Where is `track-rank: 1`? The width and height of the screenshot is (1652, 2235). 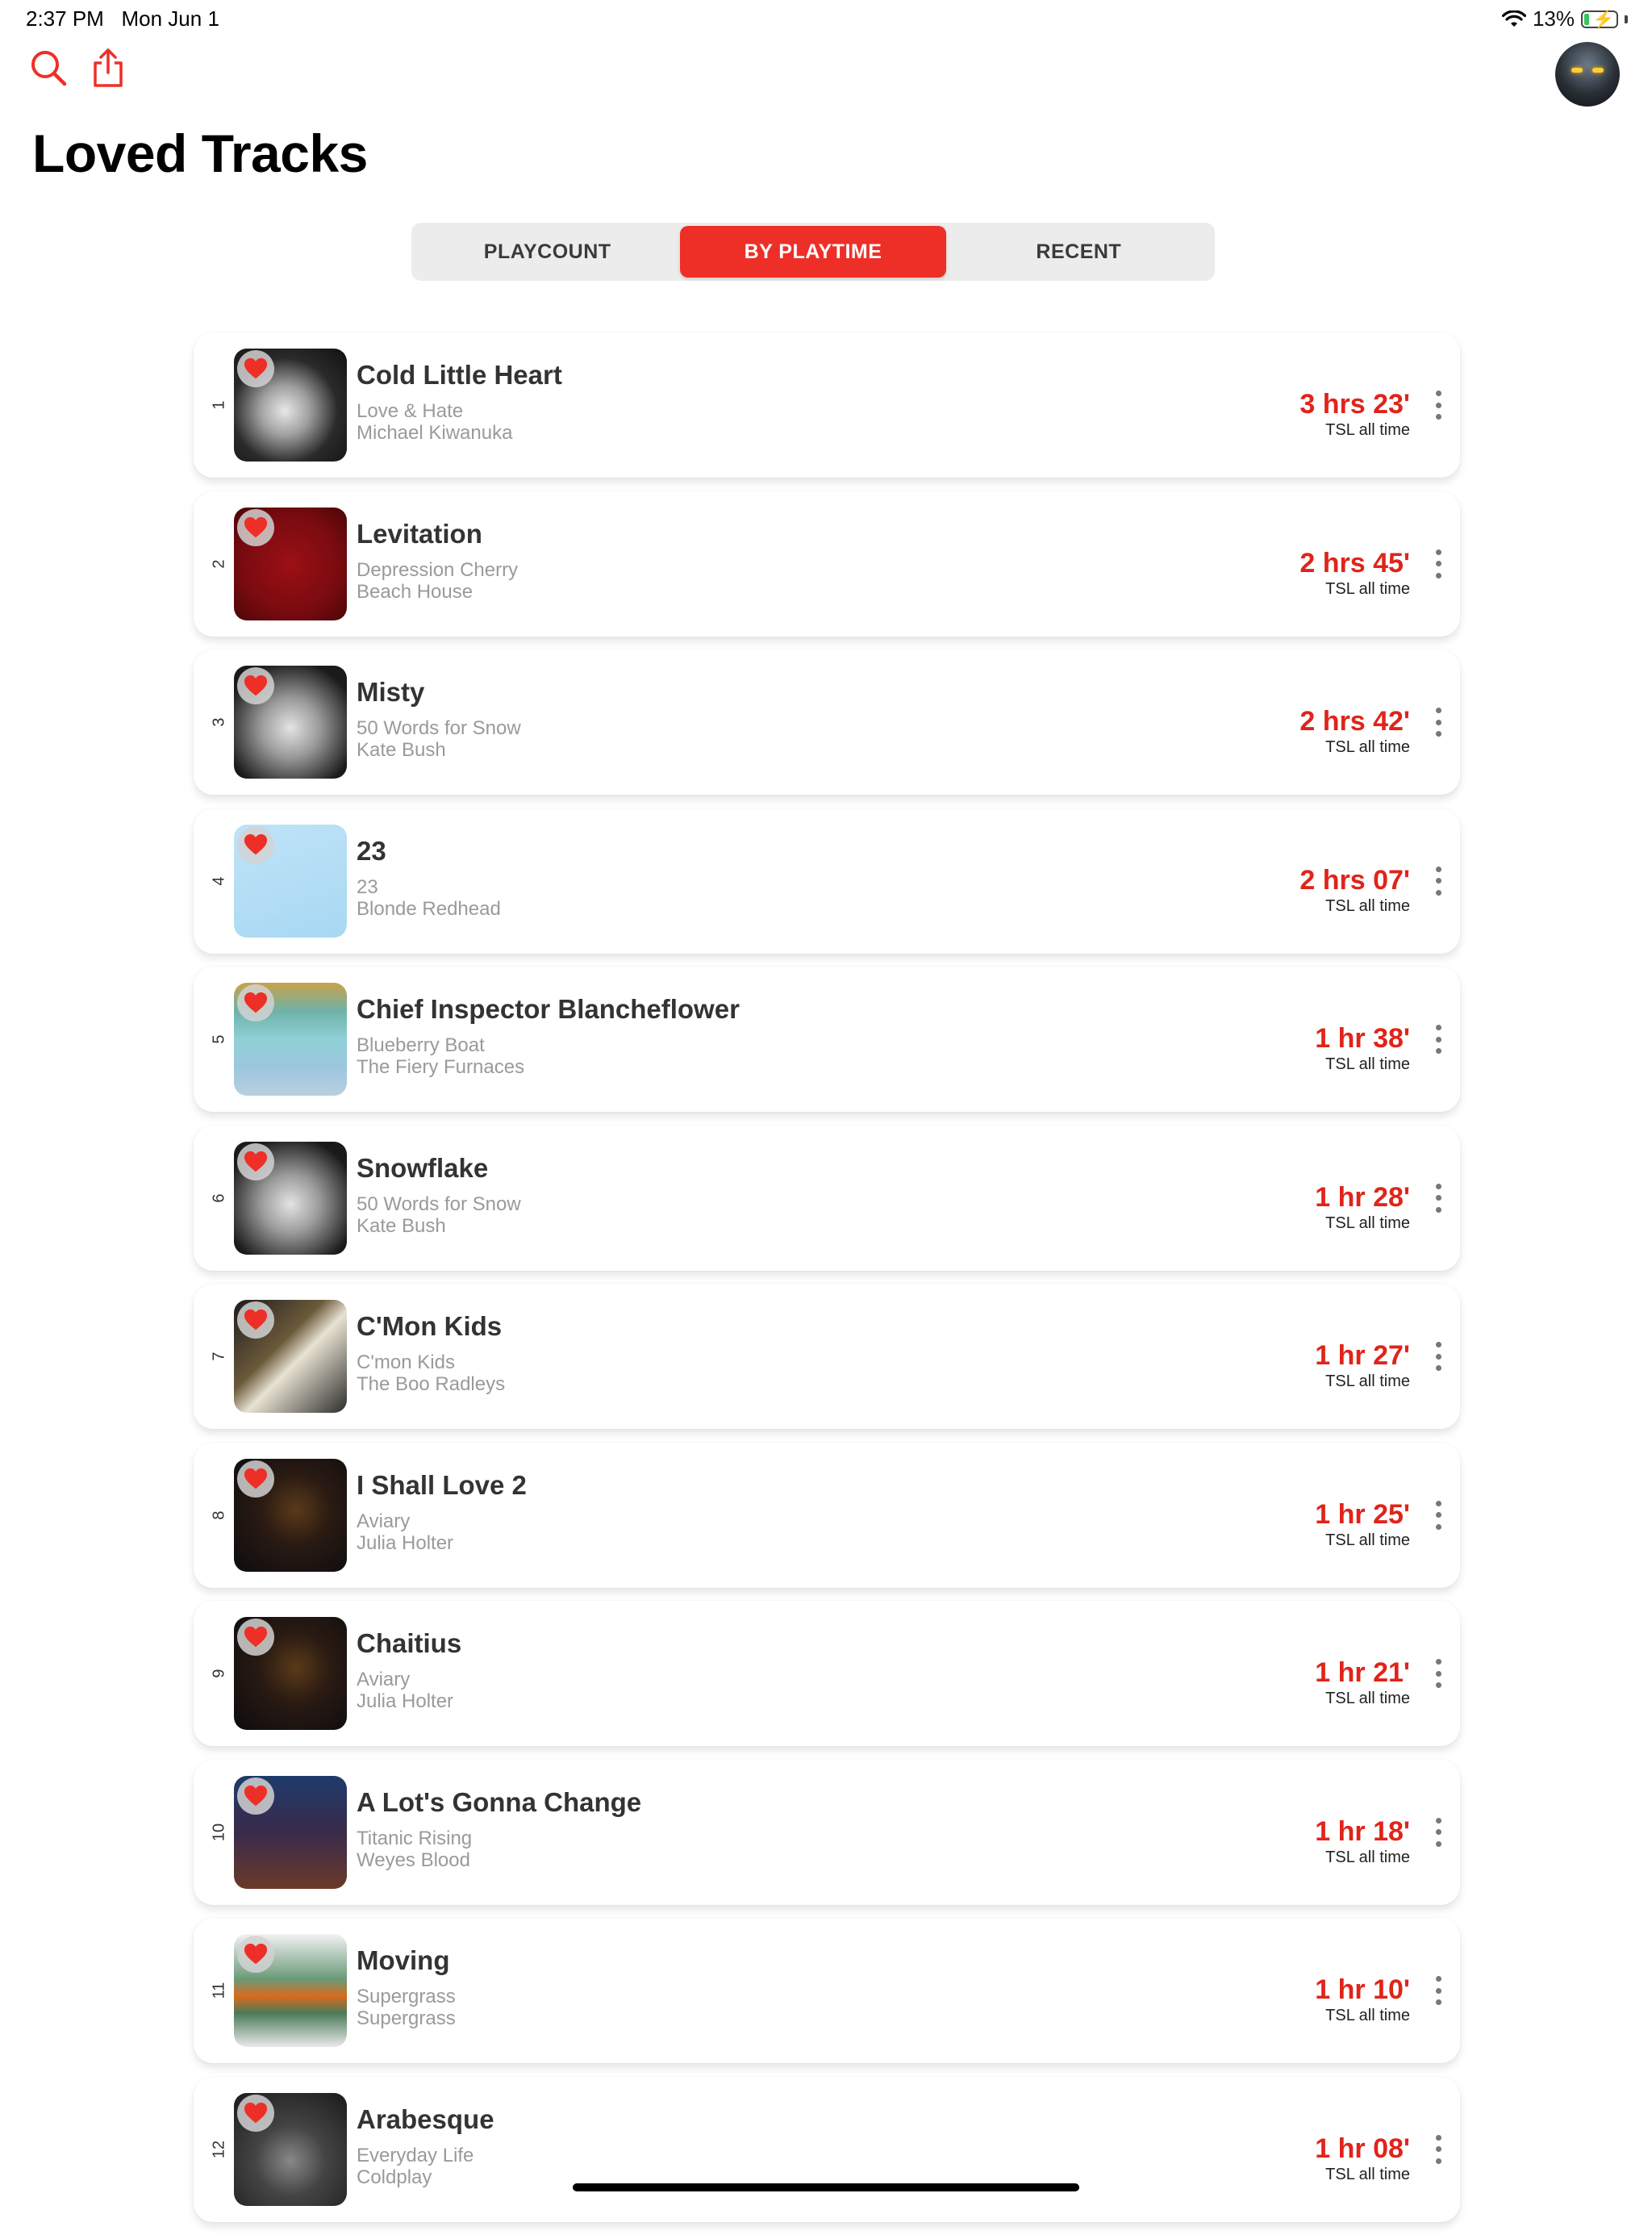 track-rank: 1 is located at coordinates (219, 405).